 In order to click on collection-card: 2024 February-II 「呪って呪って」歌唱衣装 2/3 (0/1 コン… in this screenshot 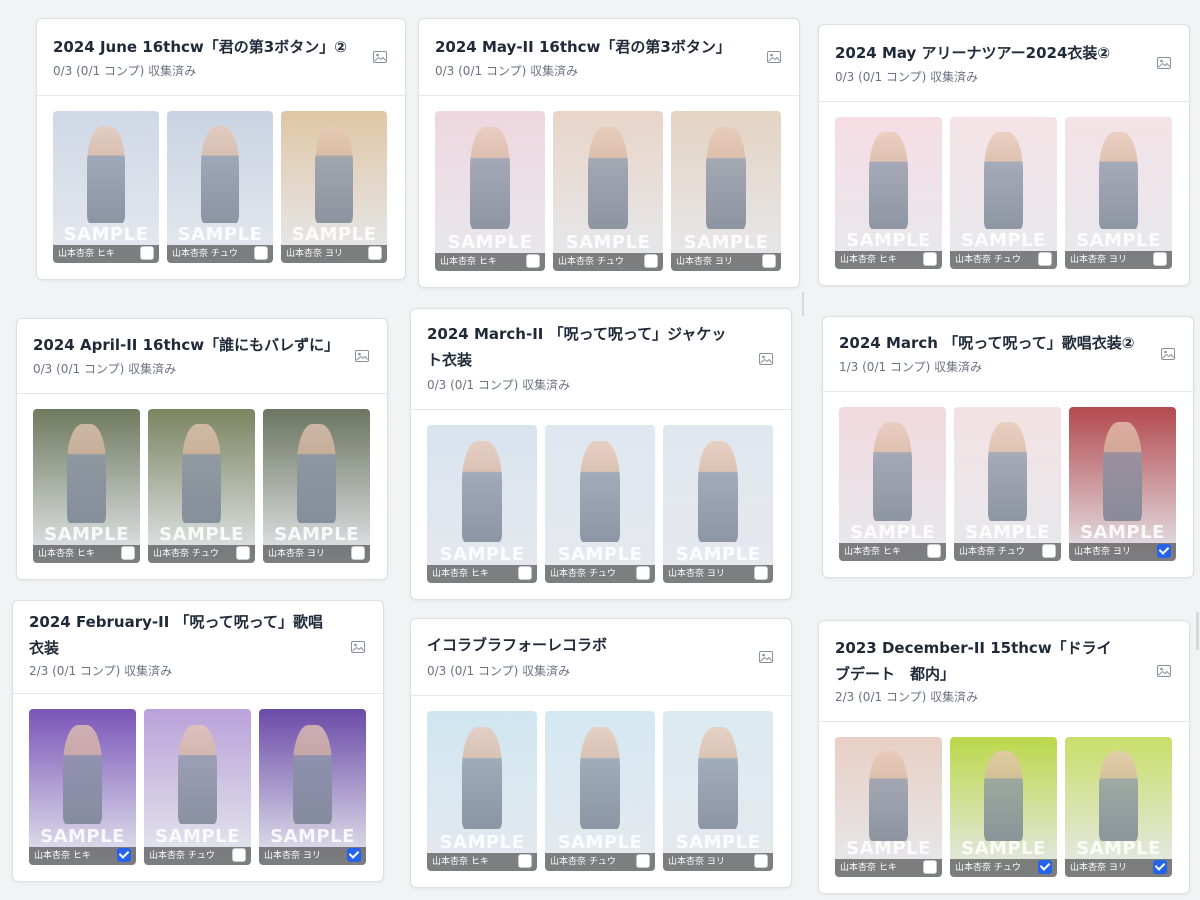, I will do `click(198, 741)`.